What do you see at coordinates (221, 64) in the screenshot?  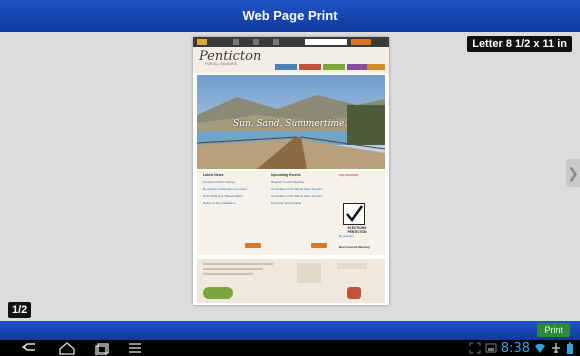 I see `preview-logo-sub: FOR ALL SEASONS` at bounding box center [221, 64].